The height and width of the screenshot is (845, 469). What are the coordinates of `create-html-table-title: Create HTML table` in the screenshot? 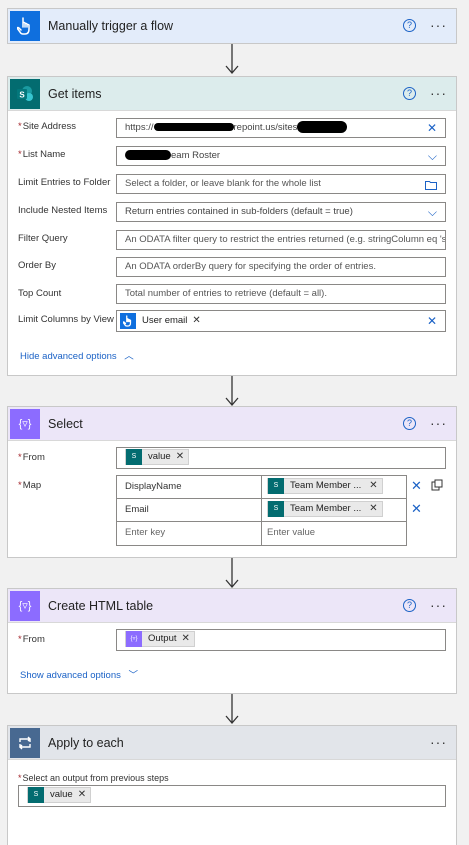 It's located at (101, 605).